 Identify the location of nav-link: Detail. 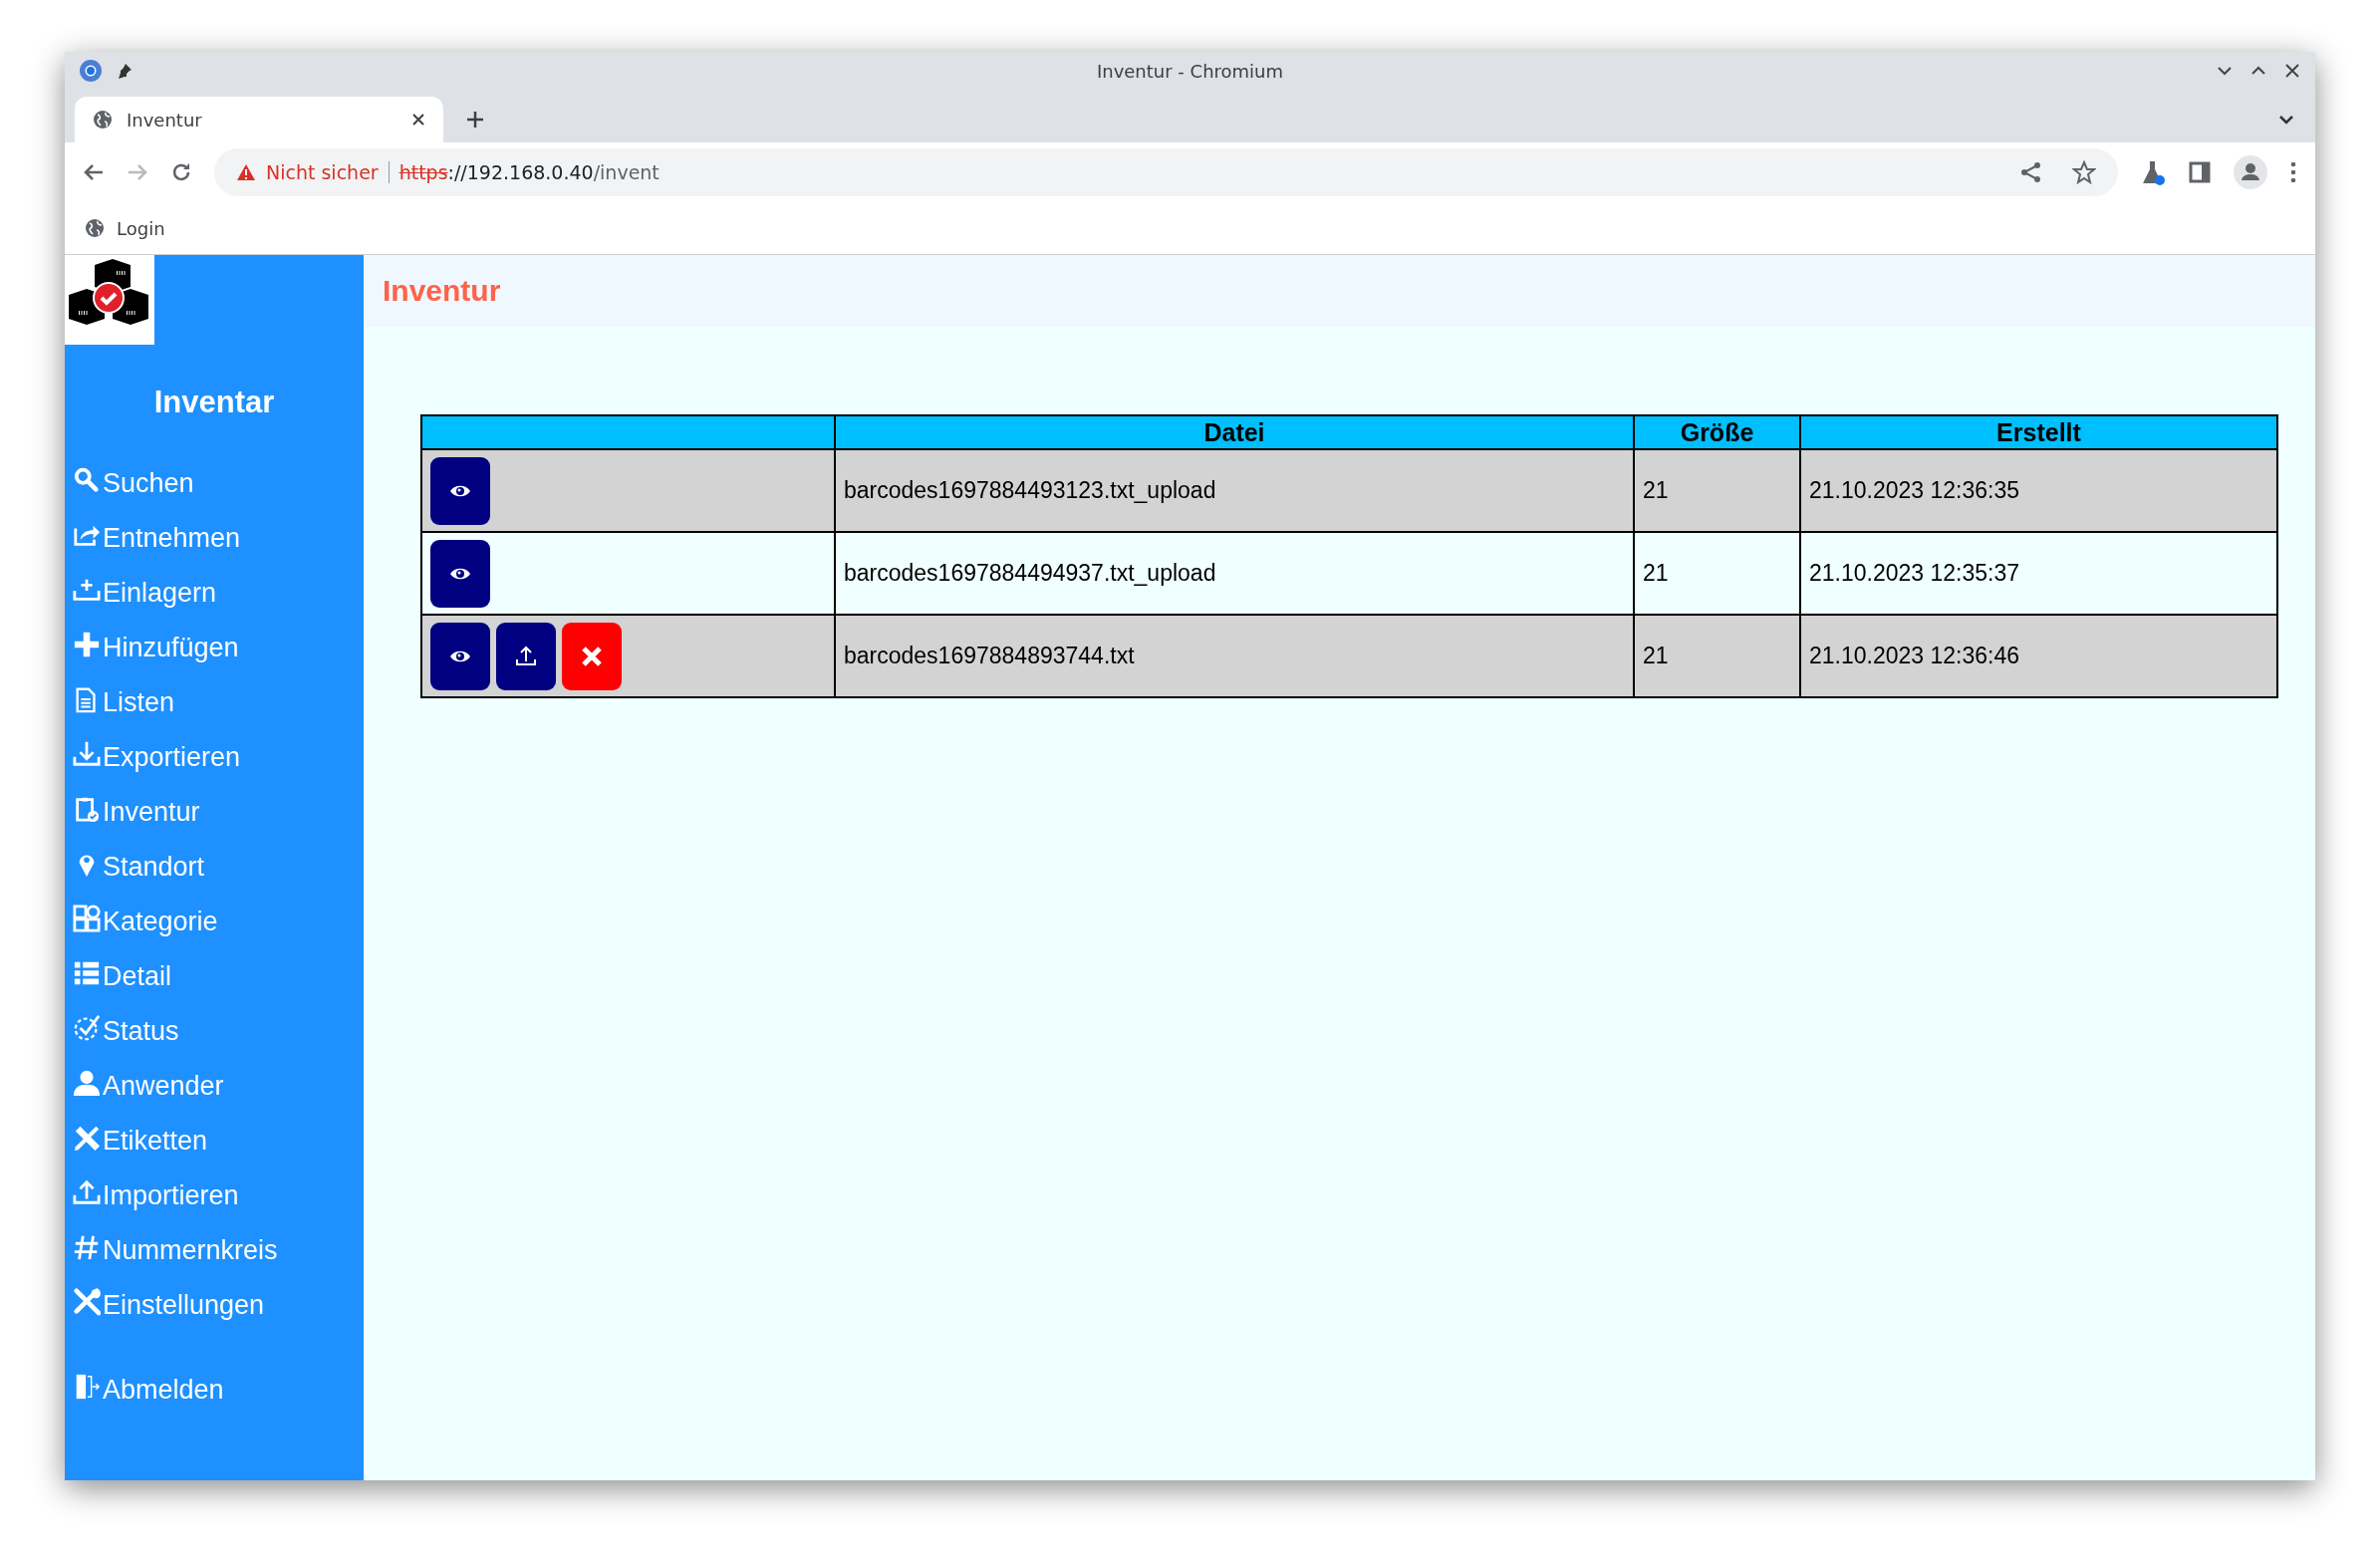
(214, 976).